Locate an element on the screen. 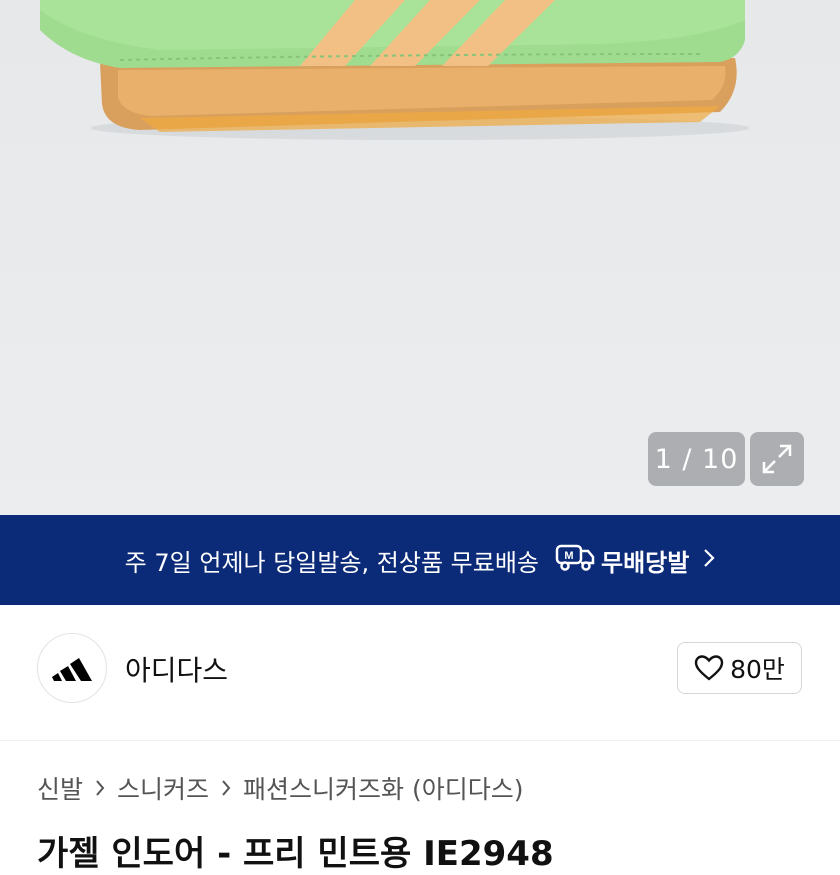 The width and height of the screenshot is (840, 875). section-divider is located at coordinates (420, 740).